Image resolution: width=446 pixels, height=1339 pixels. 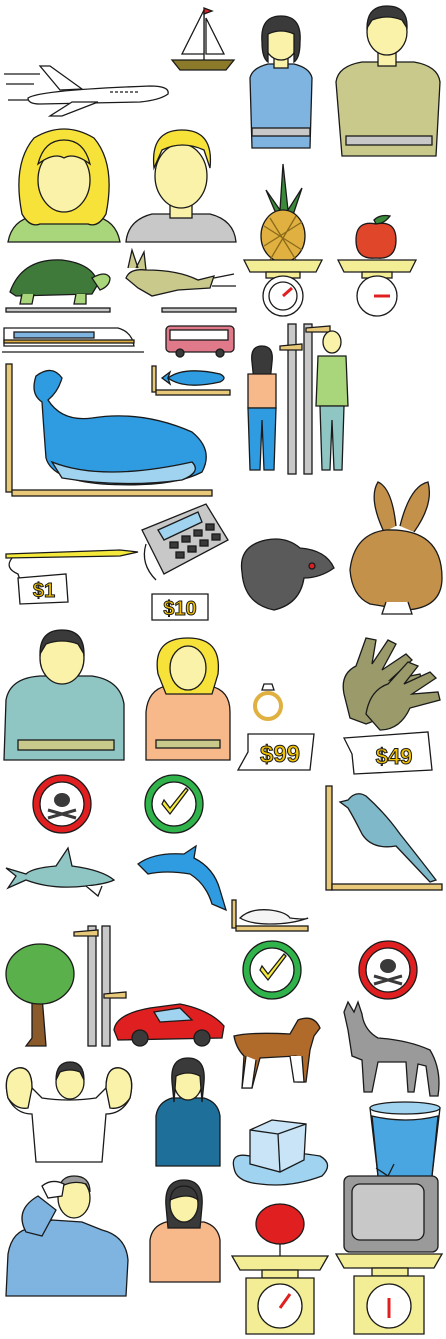 I want to click on car-icon, so click(x=169, y=1024).